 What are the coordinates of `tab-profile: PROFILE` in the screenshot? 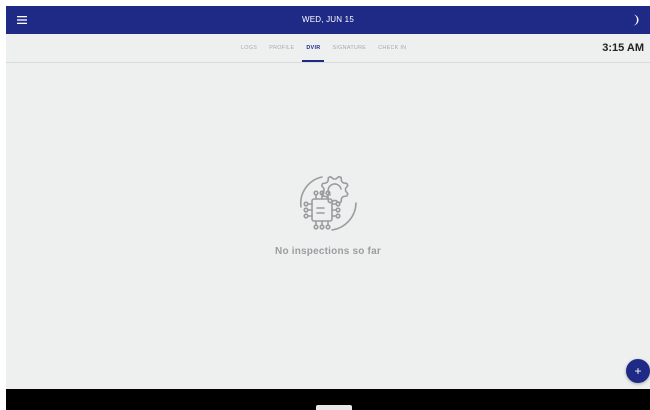 It's located at (281, 48).